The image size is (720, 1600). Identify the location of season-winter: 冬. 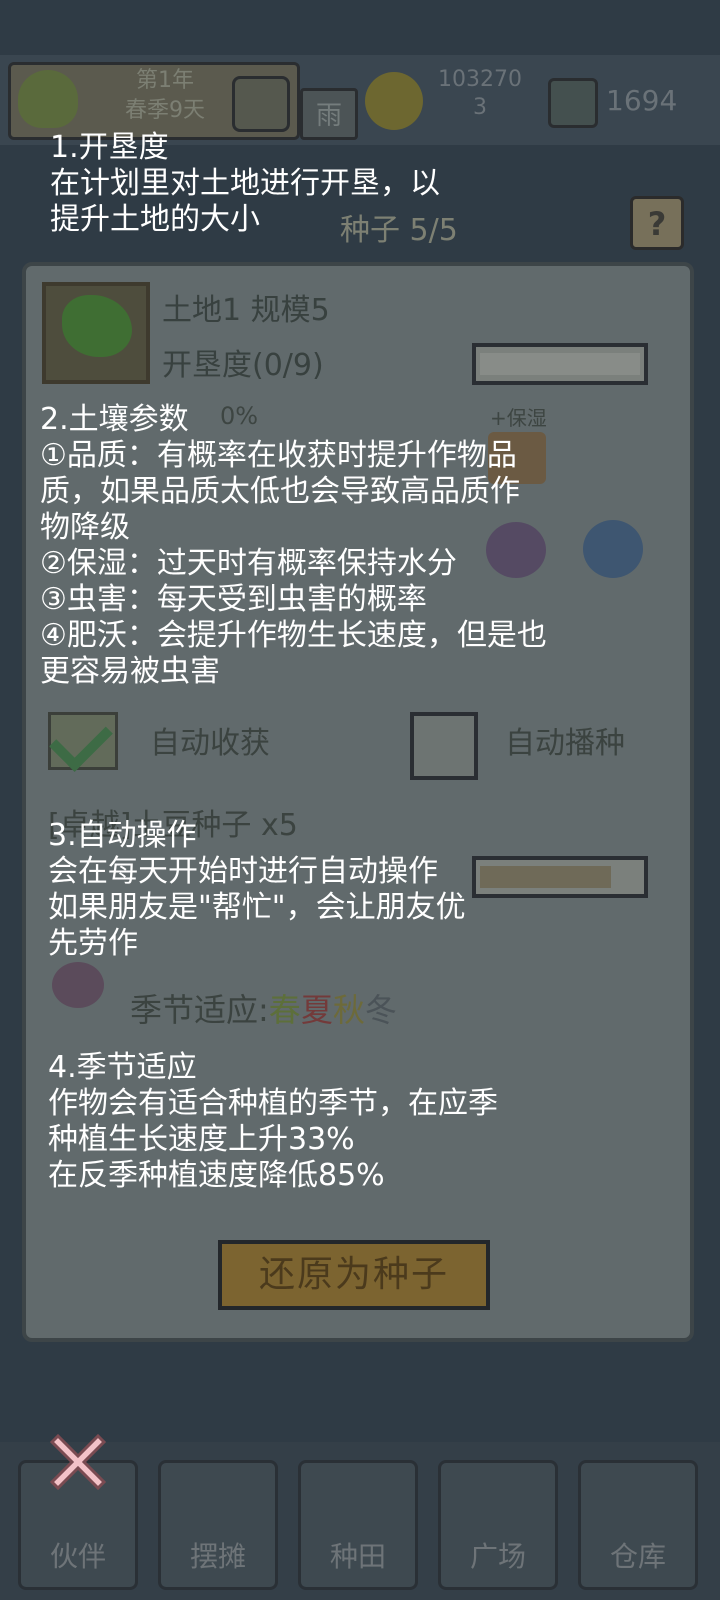
(380, 1010).